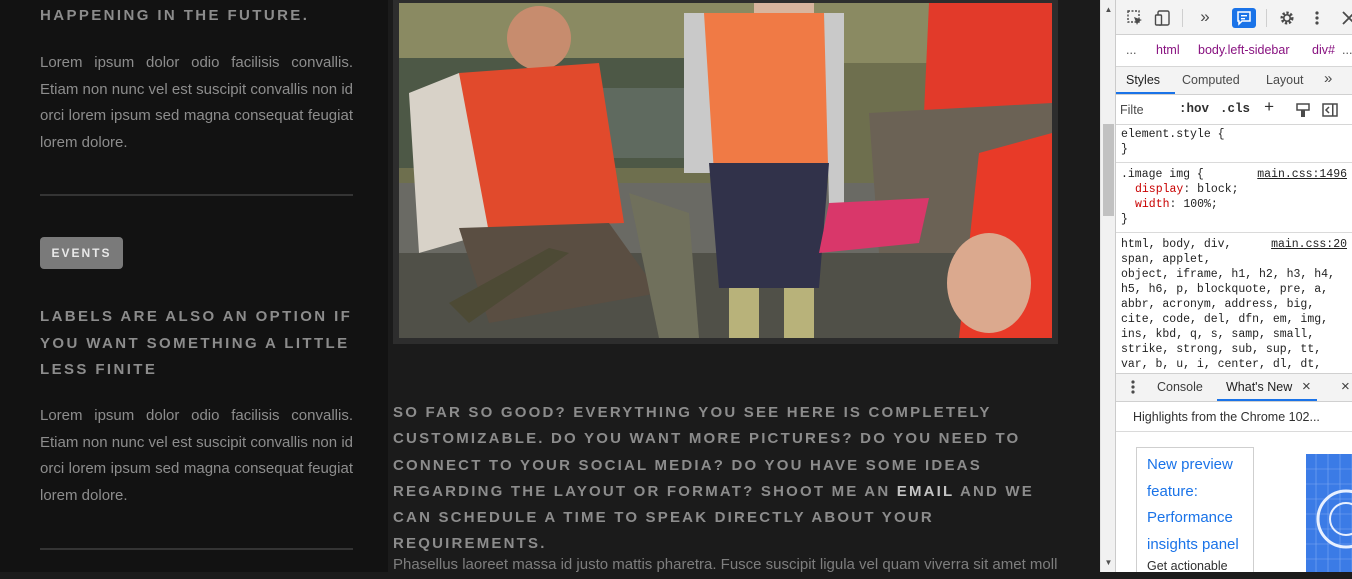 Image resolution: width=1352 pixels, height=579 pixels. Describe the element at coordinates (1146, 110) in the screenshot. I see `styles-filter-input` at that location.